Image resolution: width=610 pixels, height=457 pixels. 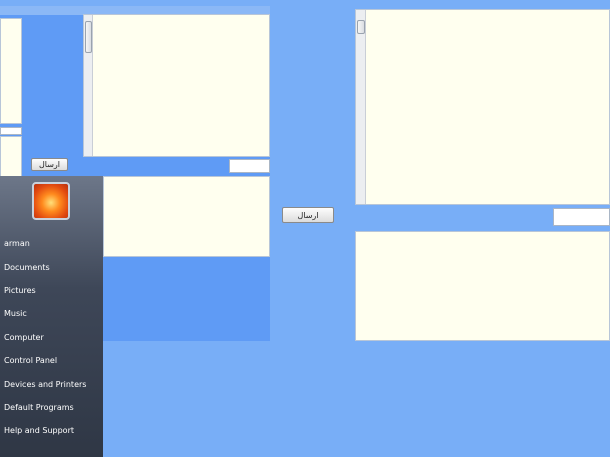 What do you see at coordinates (88, 85) in the screenshot?
I see `back-chat-log-scrollbar` at bounding box center [88, 85].